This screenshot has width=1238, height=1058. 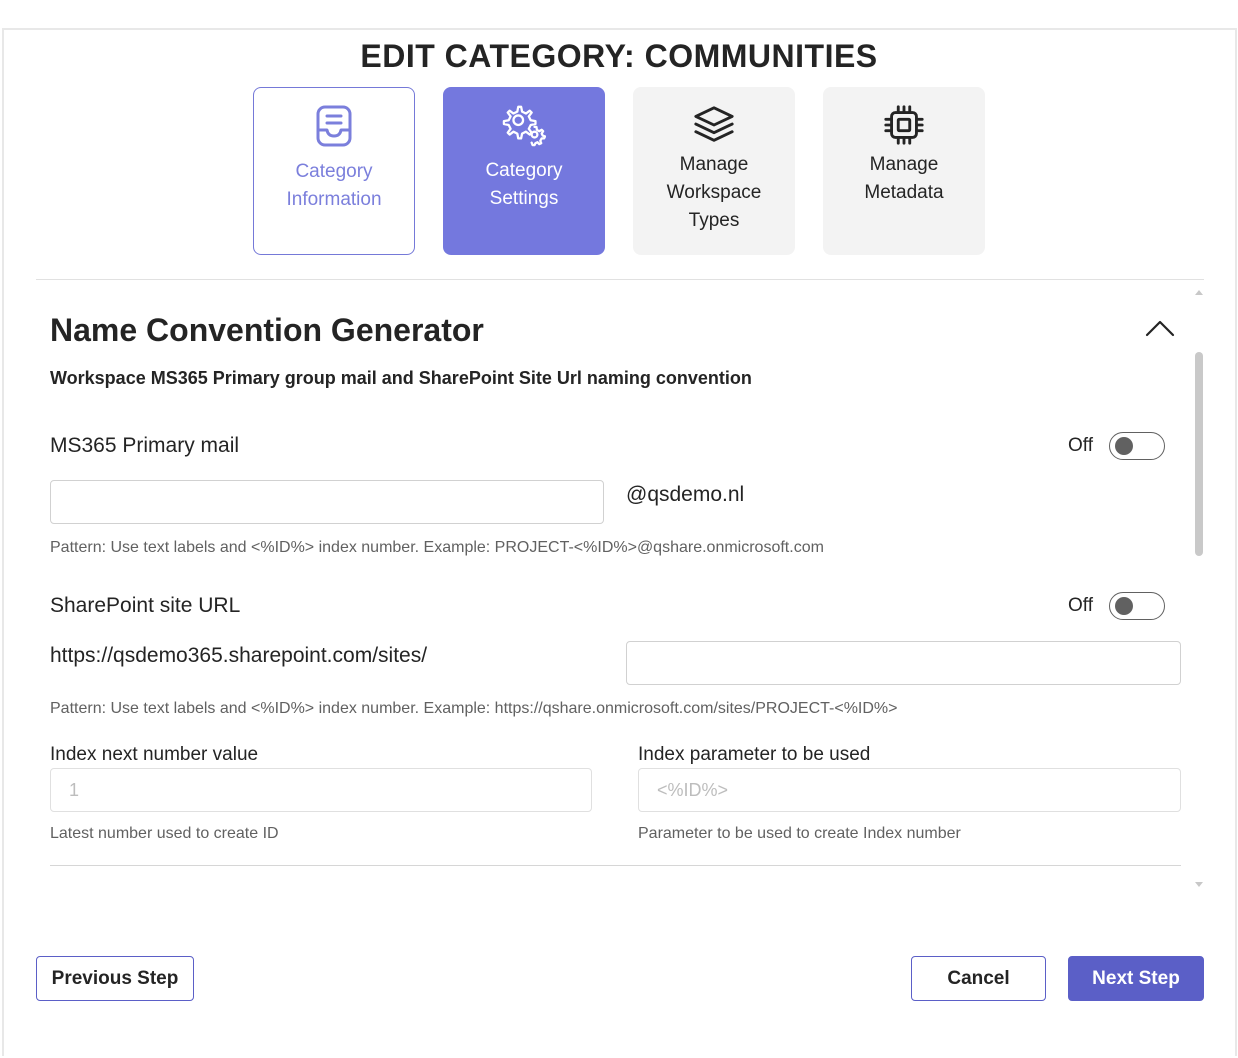 What do you see at coordinates (1199, 590) in the screenshot?
I see `scrollbar` at bounding box center [1199, 590].